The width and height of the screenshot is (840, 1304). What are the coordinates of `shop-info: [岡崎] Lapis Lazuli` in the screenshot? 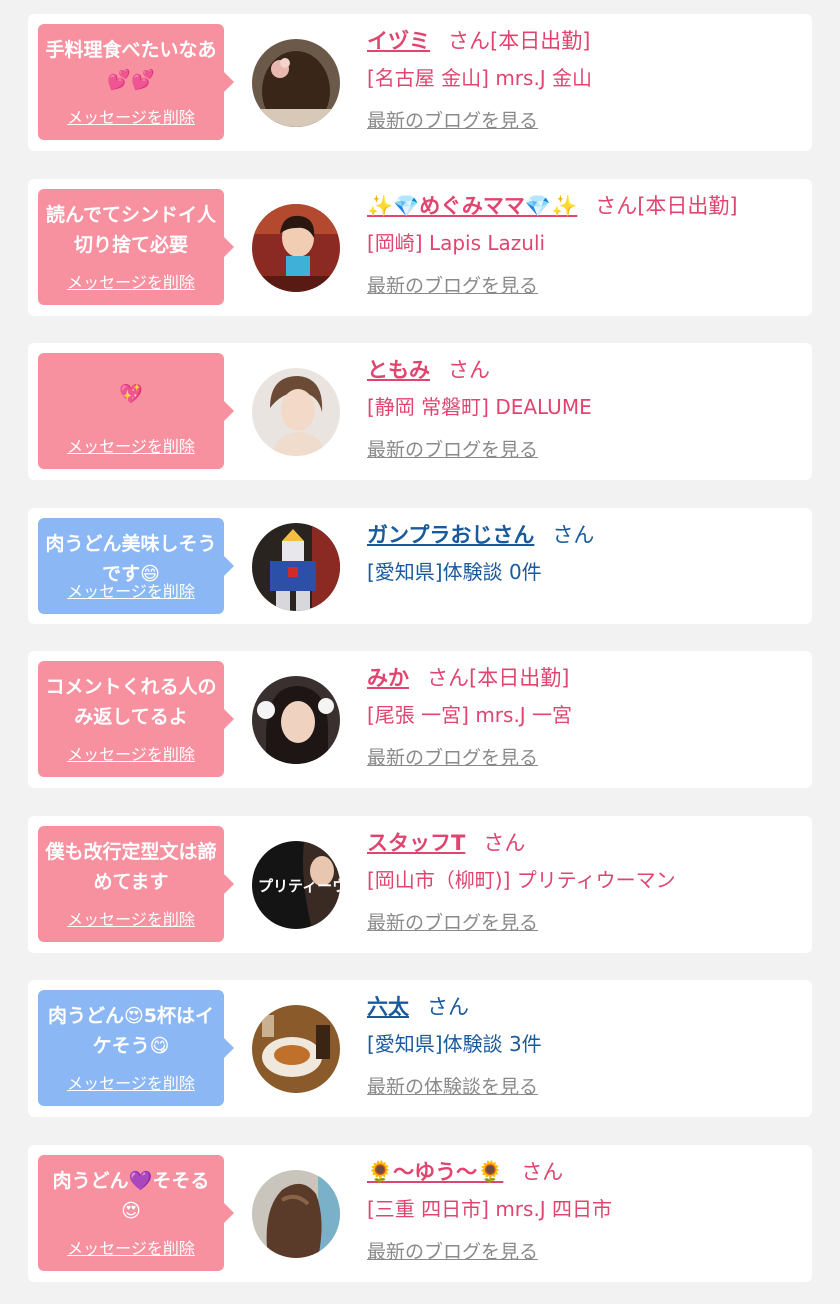 It's located at (456, 242).